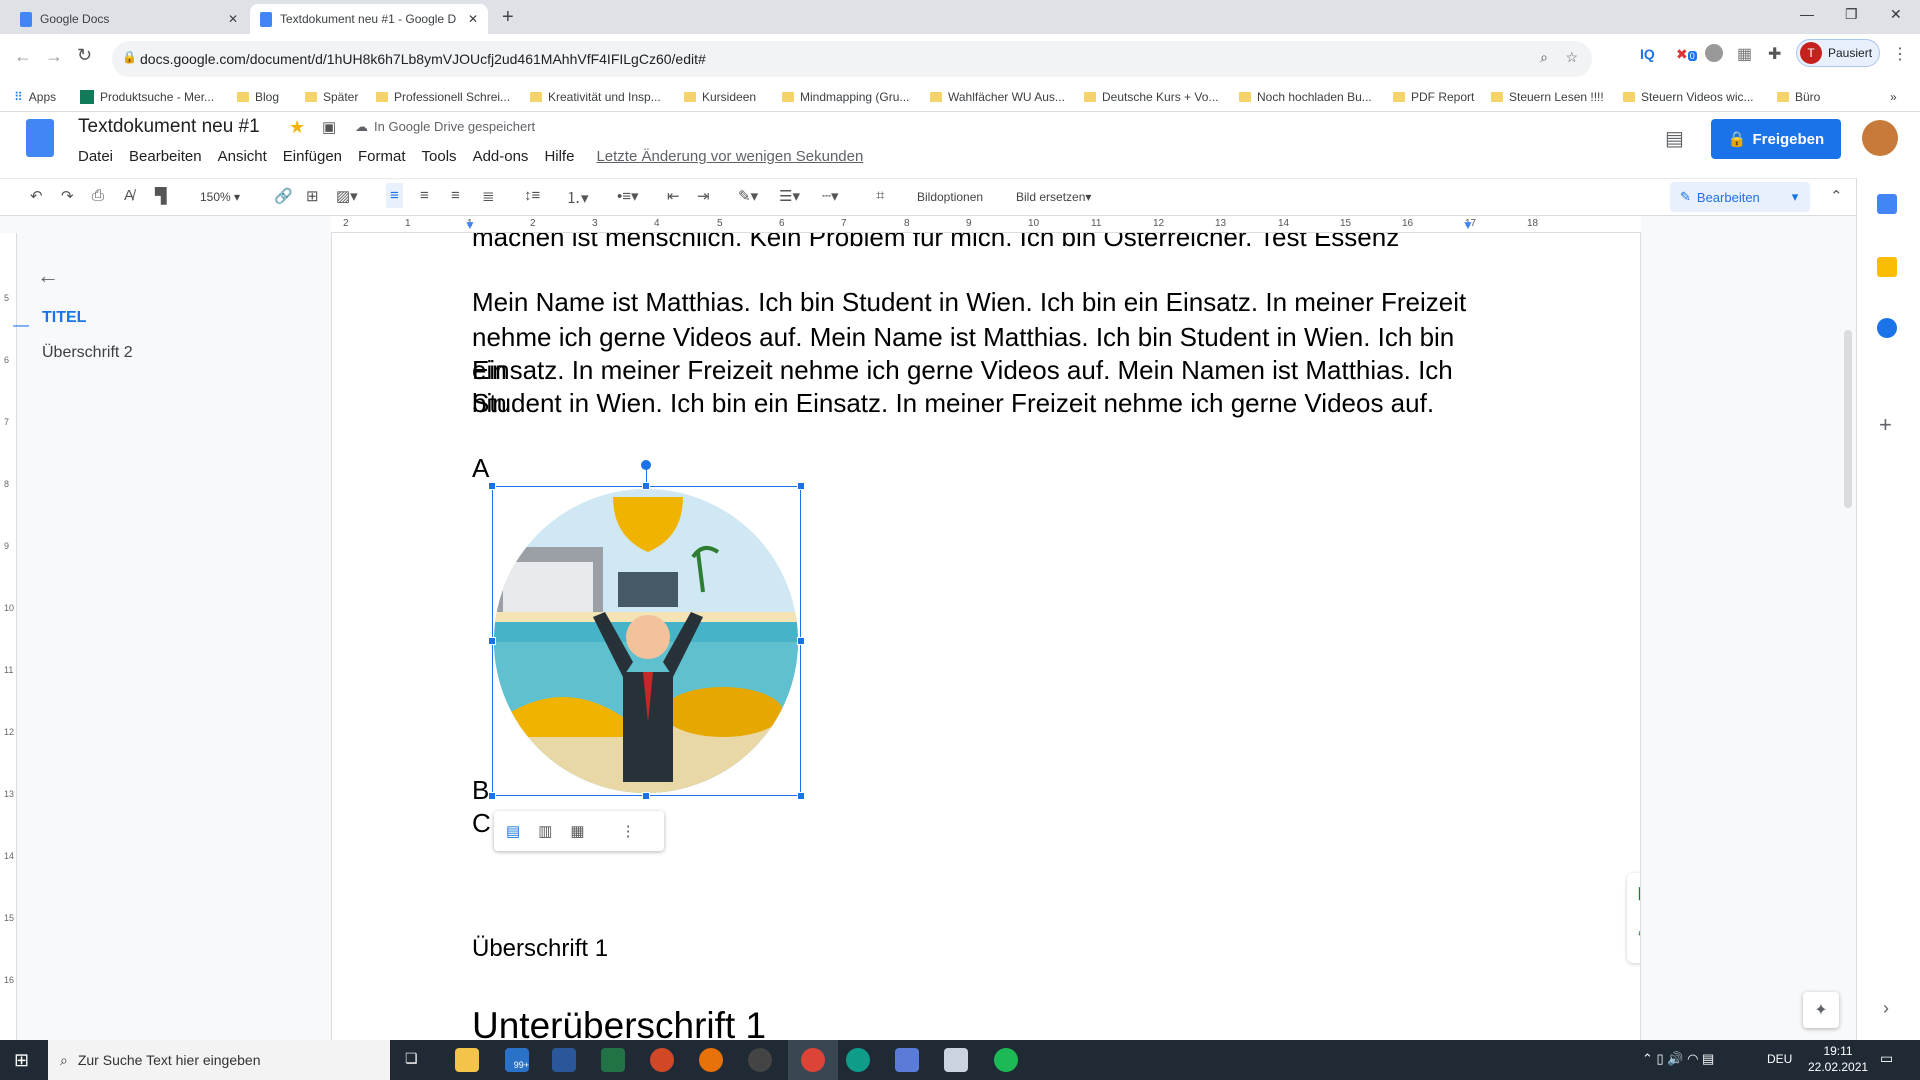 The image size is (1920, 1080). What do you see at coordinates (161, 196) in the screenshot?
I see `paint-format-icon: ▜` at bounding box center [161, 196].